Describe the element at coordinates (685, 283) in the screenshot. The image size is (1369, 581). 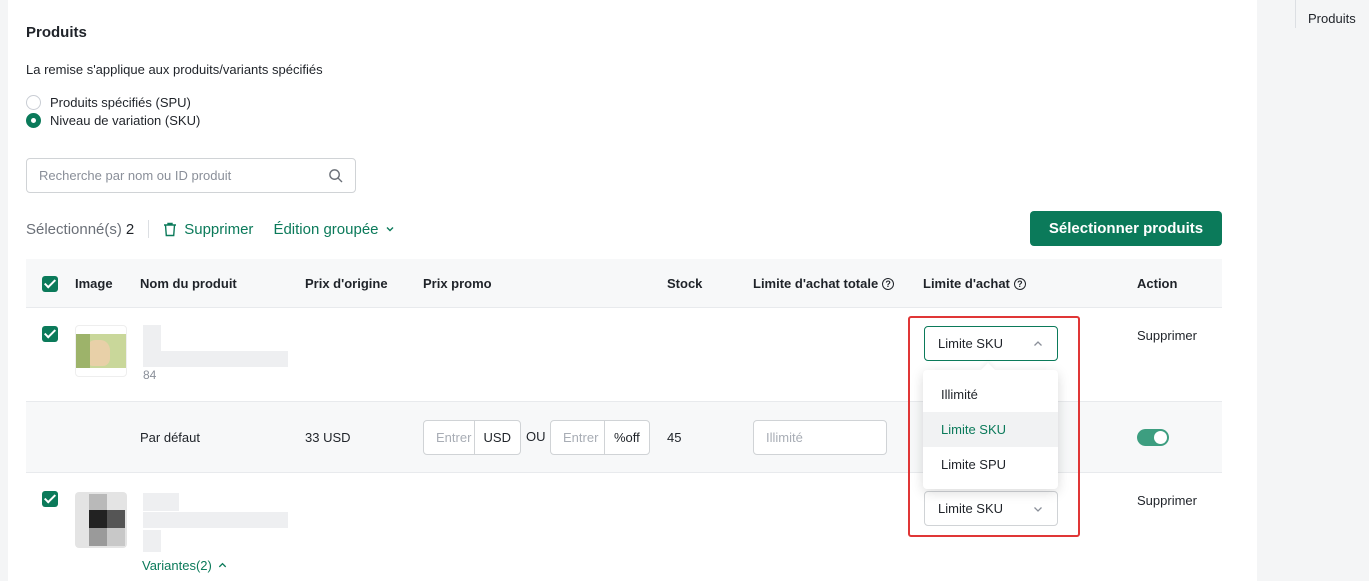
I see `col-stock: Stock` at that location.